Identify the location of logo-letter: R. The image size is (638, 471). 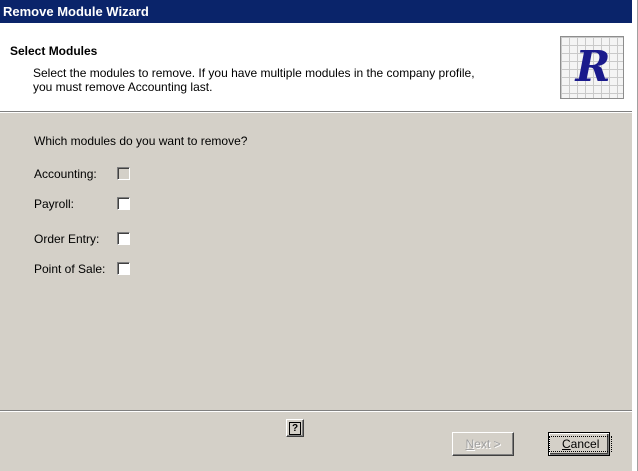
(593, 66).